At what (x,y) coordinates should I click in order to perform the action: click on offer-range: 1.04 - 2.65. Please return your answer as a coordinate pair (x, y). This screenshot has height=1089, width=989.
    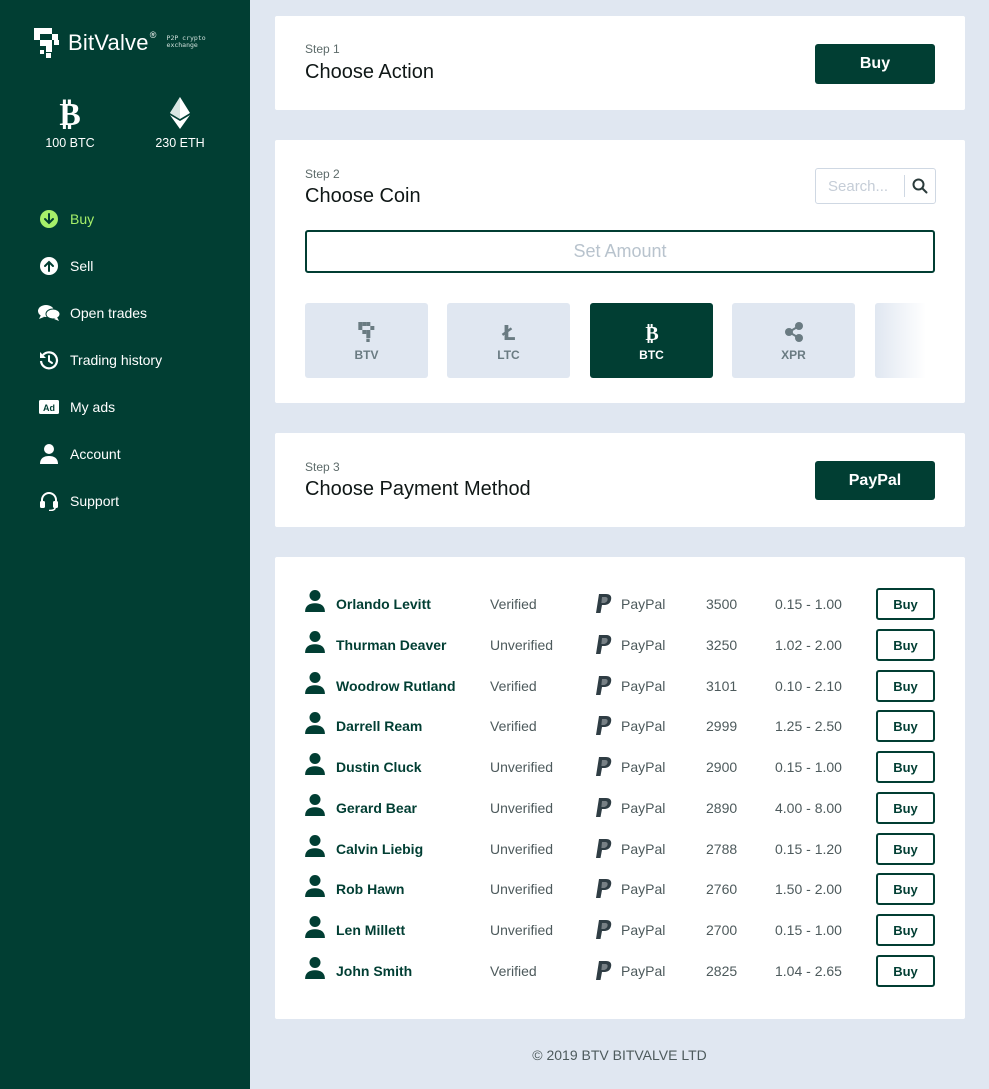
    Looking at the image, I should click on (808, 971).